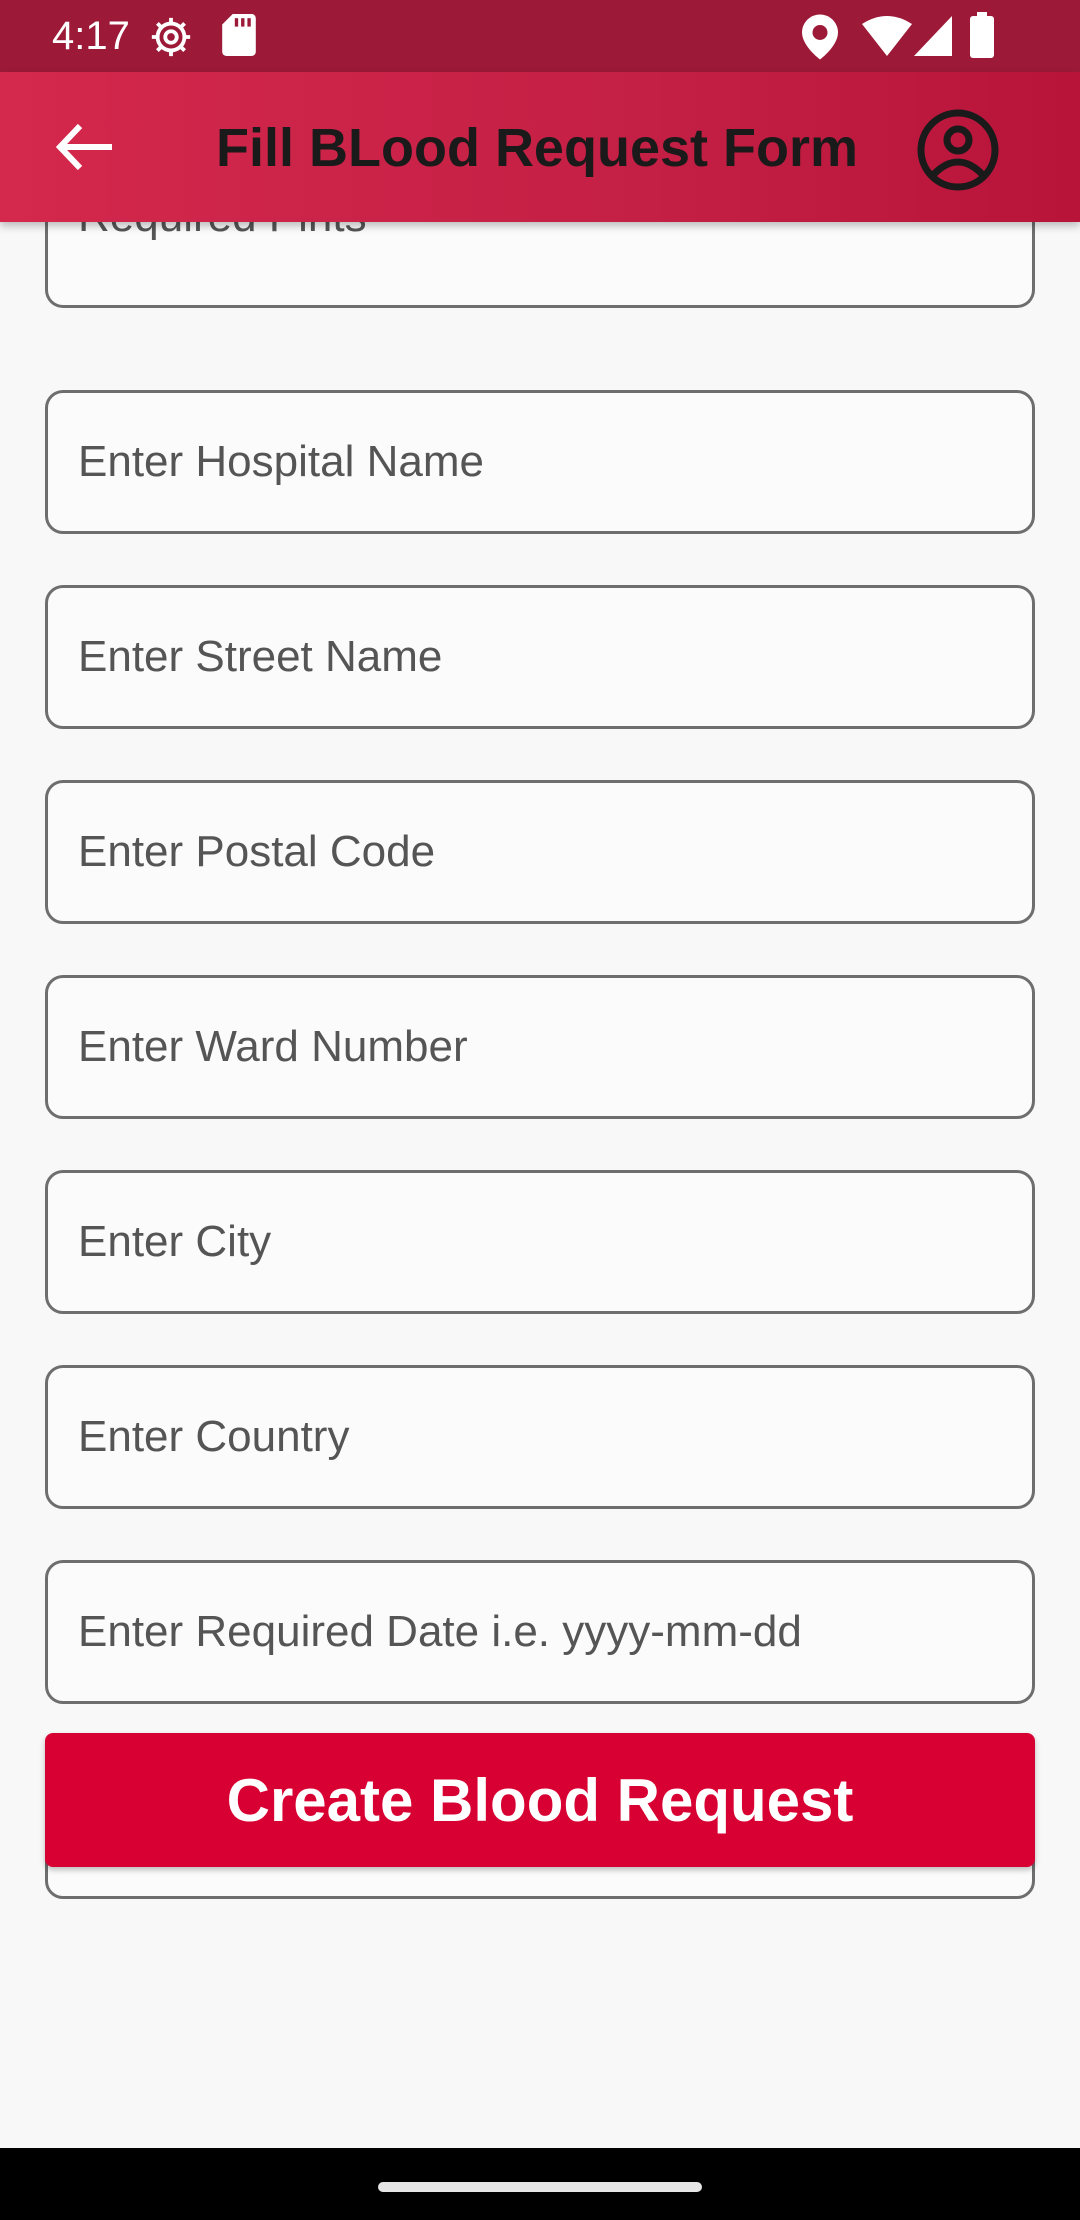  Describe the element at coordinates (91, 36) in the screenshot. I see `status-time: 4:17` at that location.